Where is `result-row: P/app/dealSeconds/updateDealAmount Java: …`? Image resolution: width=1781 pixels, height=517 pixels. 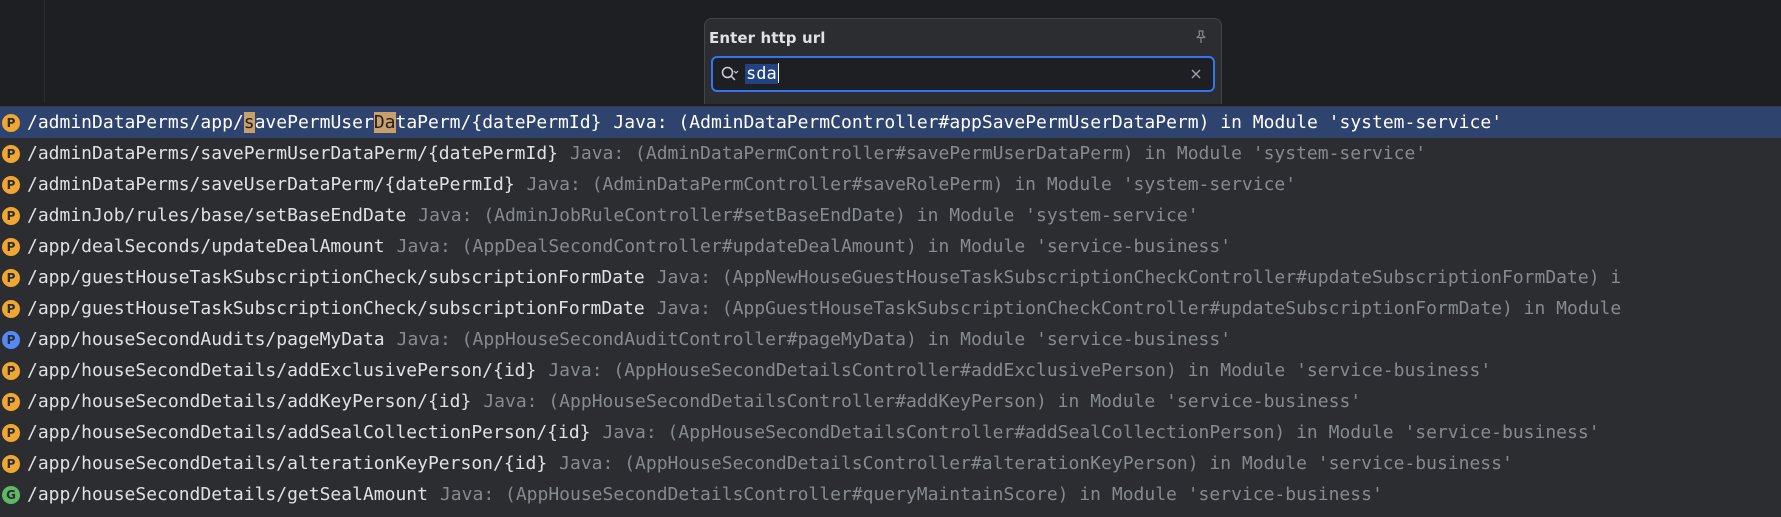 result-row: P/app/dealSeconds/updateDealAmount Java: … is located at coordinates (890, 246).